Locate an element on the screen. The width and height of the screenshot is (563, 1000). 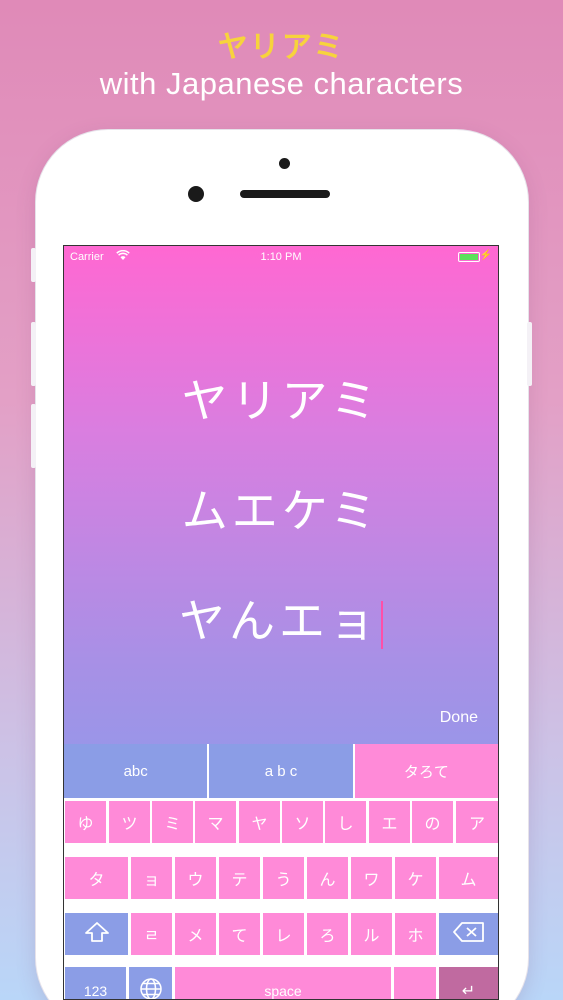
text-line-3-wrapper: ヤんエョ is located at coordinates (281, 631).